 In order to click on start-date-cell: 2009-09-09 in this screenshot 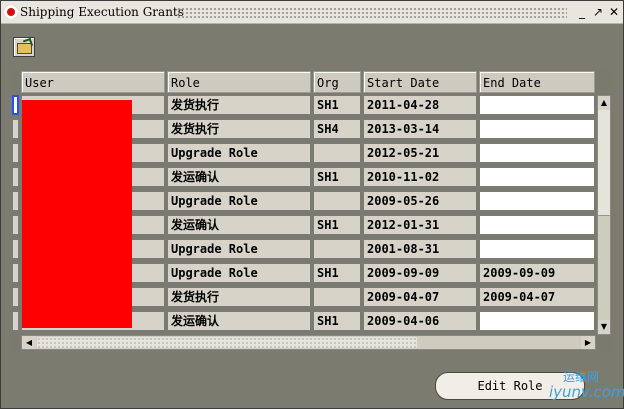, I will do `click(420, 273)`.